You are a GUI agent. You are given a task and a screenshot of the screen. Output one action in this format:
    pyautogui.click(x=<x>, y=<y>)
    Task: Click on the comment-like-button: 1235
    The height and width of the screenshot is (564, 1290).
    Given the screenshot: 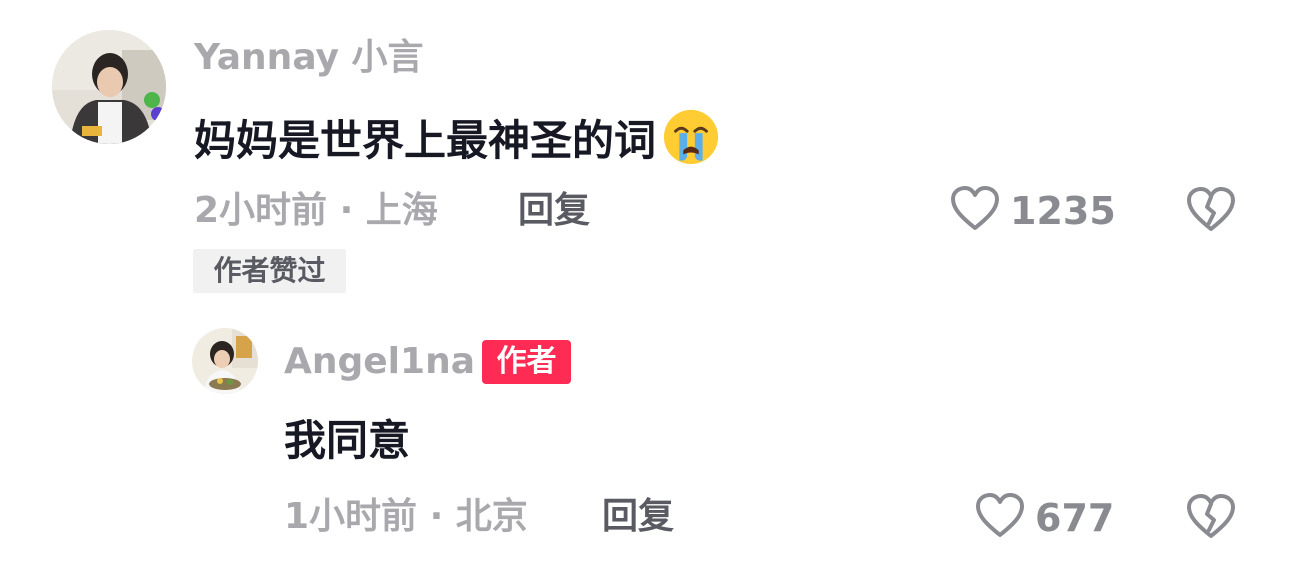 What is the action you would take?
    pyautogui.click(x=1033, y=211)
    